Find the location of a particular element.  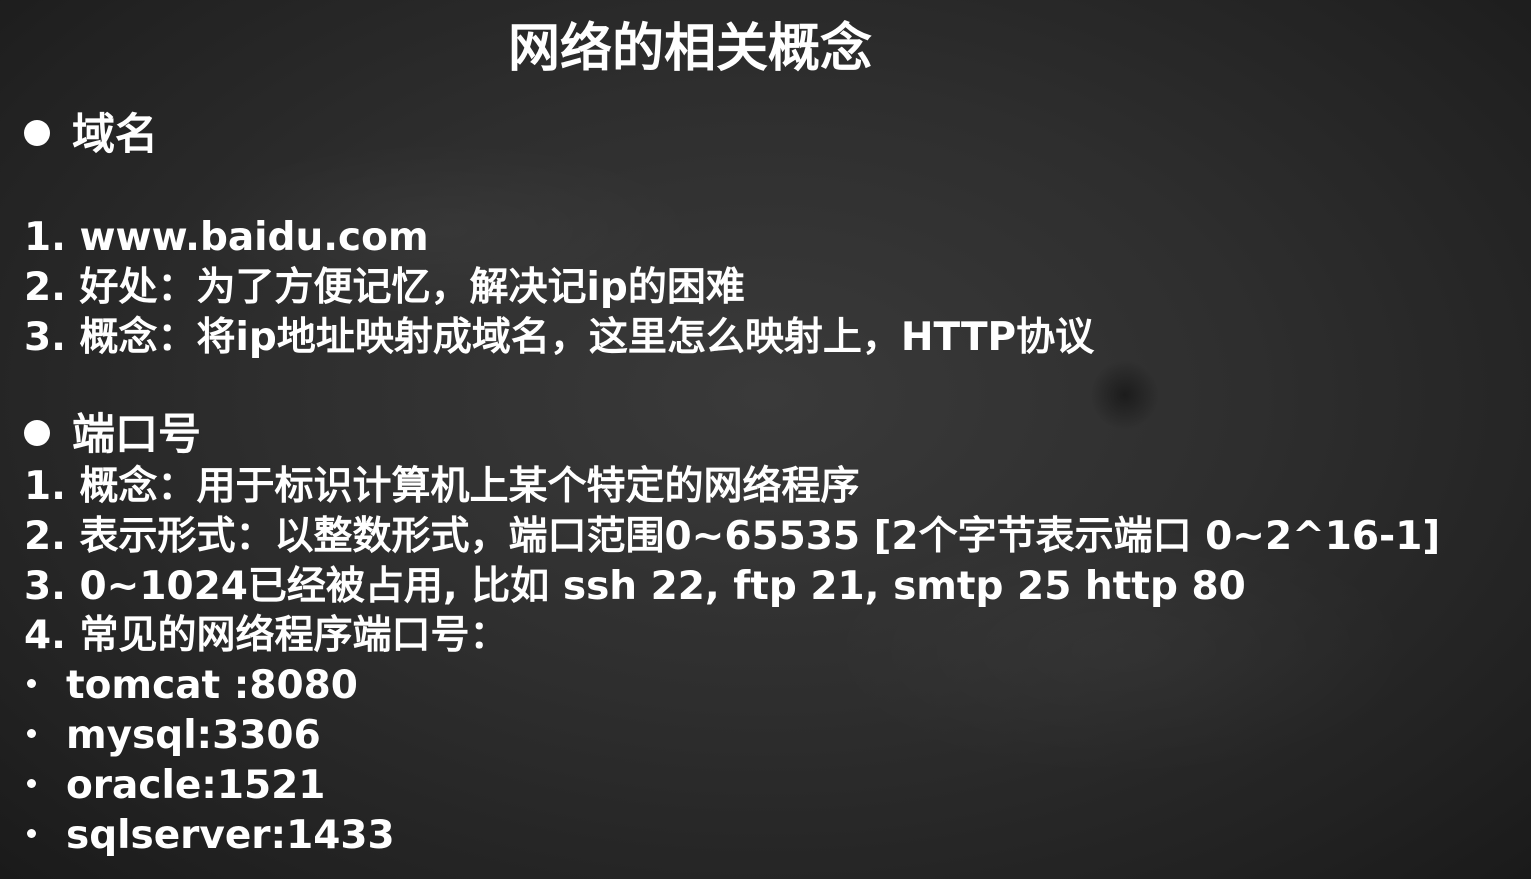

domain-item: 2. 好处：为了方便记忆，解决记ip的困难 is located at coordinates (384, 287).